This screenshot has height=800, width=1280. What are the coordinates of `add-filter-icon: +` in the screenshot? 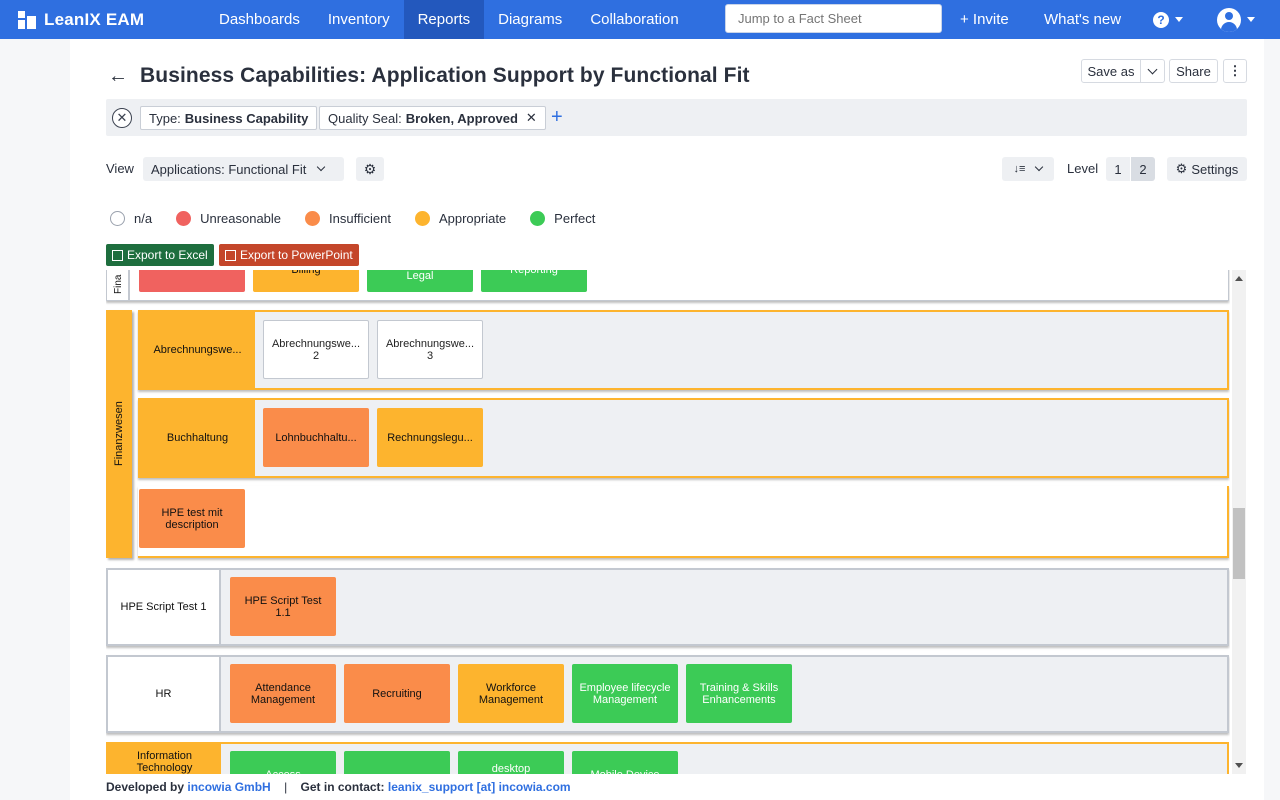 It's located at (557, 117).